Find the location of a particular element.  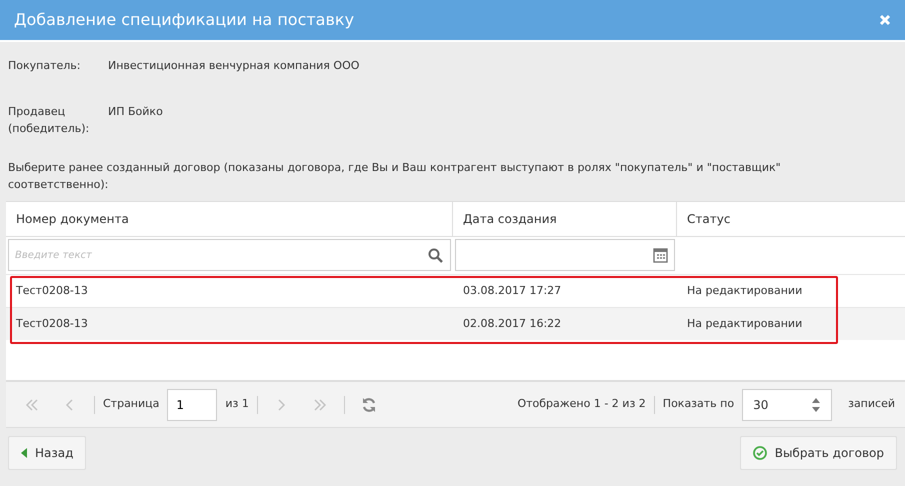

refresh-icon is located at coordinates (368, 404).